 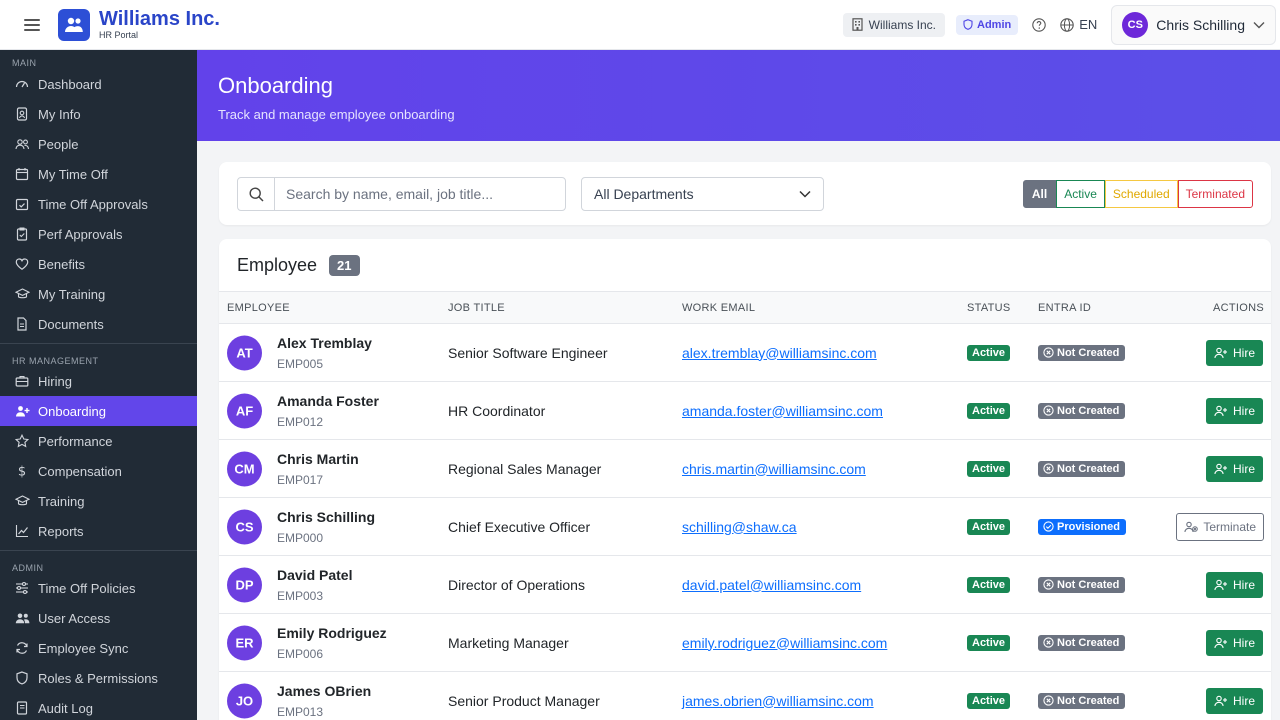 What do you see at coordinates (1078, 24) in the screenshot?
I see `language-selector: EN` at bounding box center [1078, 24].